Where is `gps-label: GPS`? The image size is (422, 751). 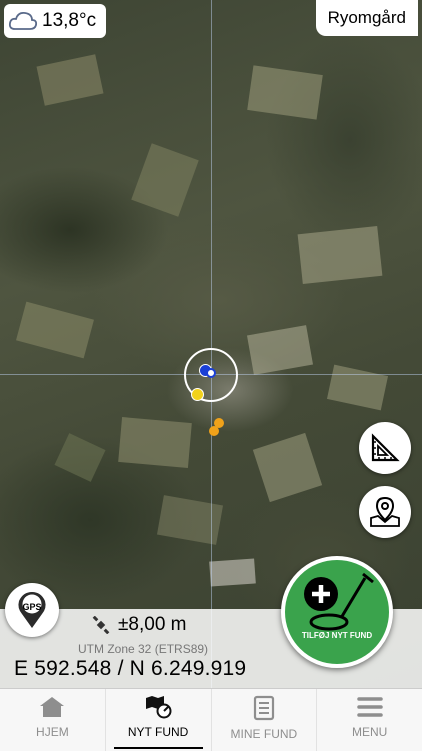 gps-label: GPS is located at coordinates (32, 607).